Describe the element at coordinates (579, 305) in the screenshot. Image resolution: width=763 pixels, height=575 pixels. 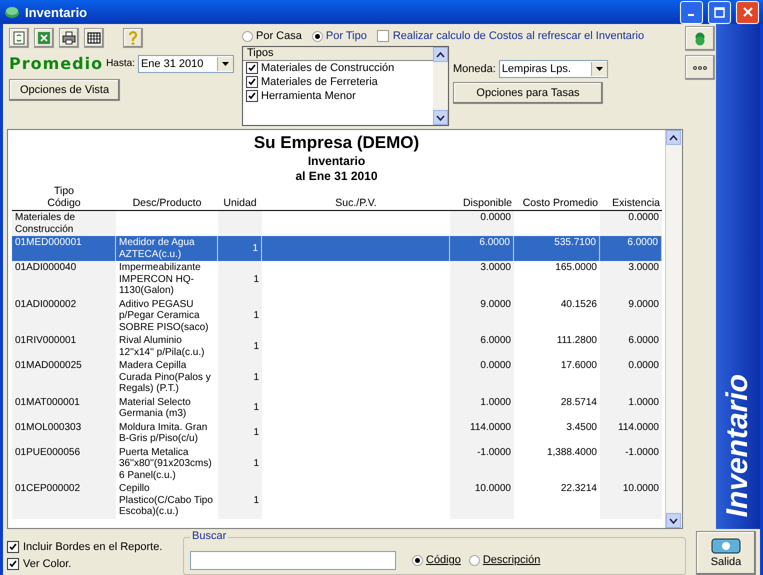
I see `table-cell-text: 40.1526` at that location.